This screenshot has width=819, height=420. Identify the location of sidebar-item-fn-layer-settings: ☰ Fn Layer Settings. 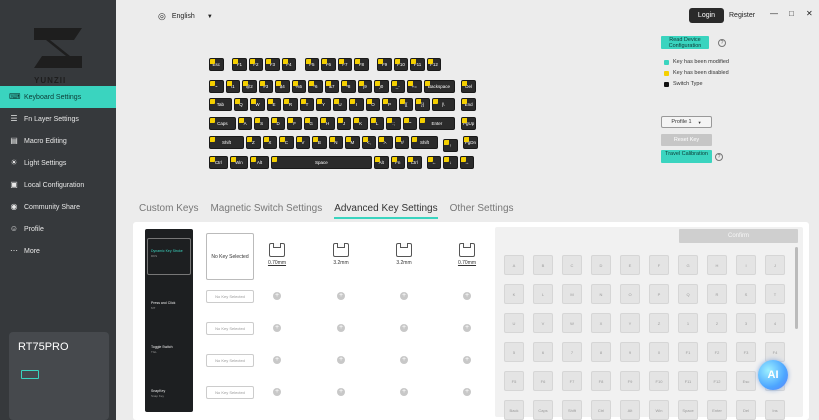
(58, 119).